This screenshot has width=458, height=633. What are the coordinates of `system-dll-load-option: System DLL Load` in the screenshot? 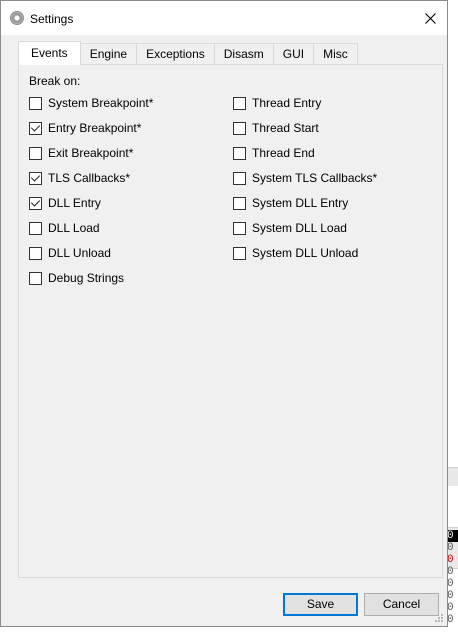 It's located at (290, 228).